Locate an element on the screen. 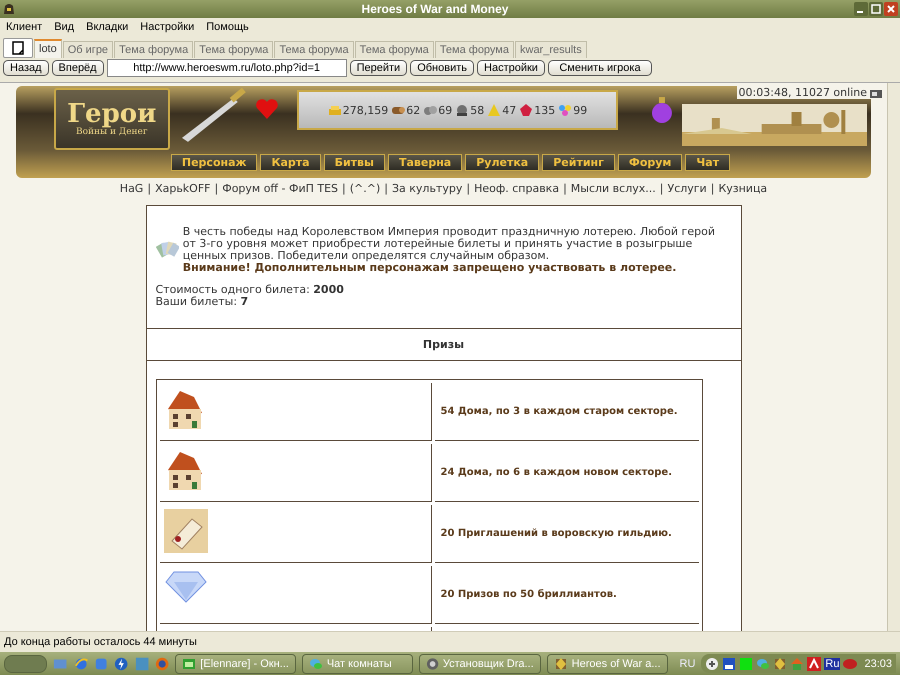 Image resolution: width=900 pixels, height=675 pixels. clock: 23:03 is located at coordinates (878, 664).